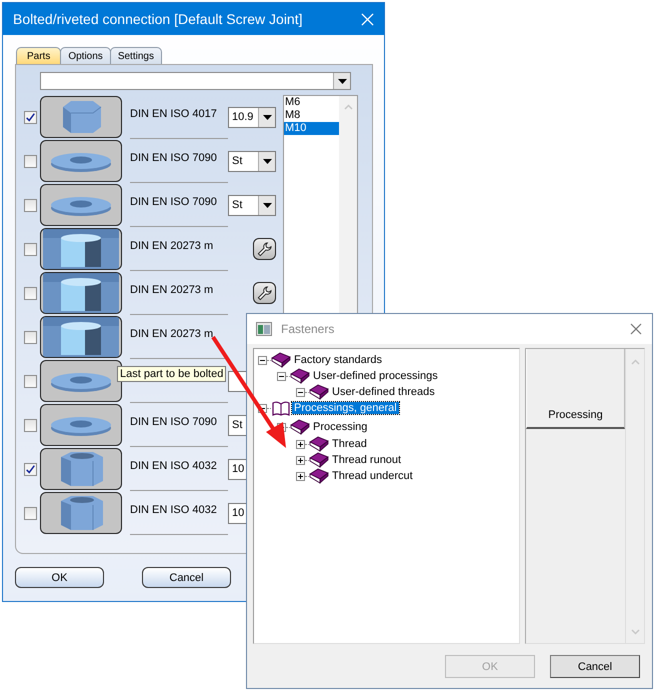 The height and width of the screenshot is (690, 655). What do you see at coordinates (367, 460) in the screenshot?
I see `tree-item: Thread runout` at bounding box center [367, 460].